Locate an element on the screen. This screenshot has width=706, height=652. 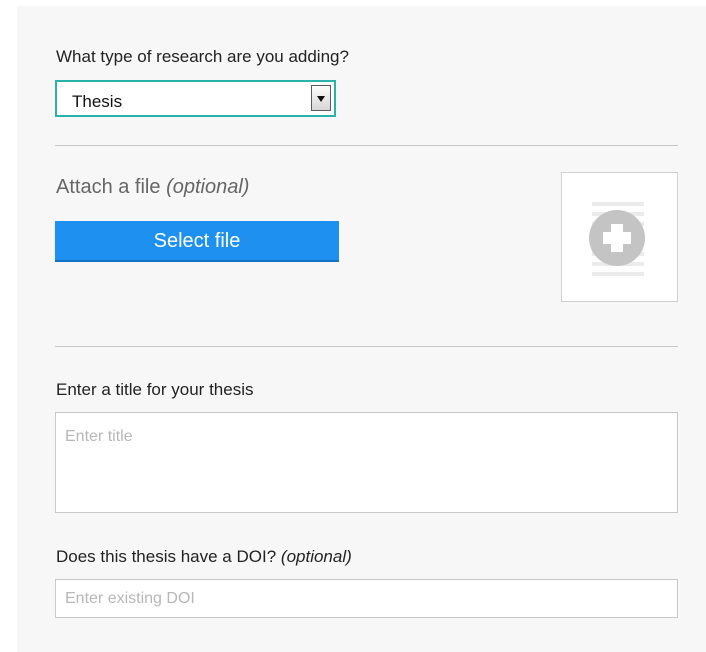
select-file-button: Select file is located at coordinates (197, 241).